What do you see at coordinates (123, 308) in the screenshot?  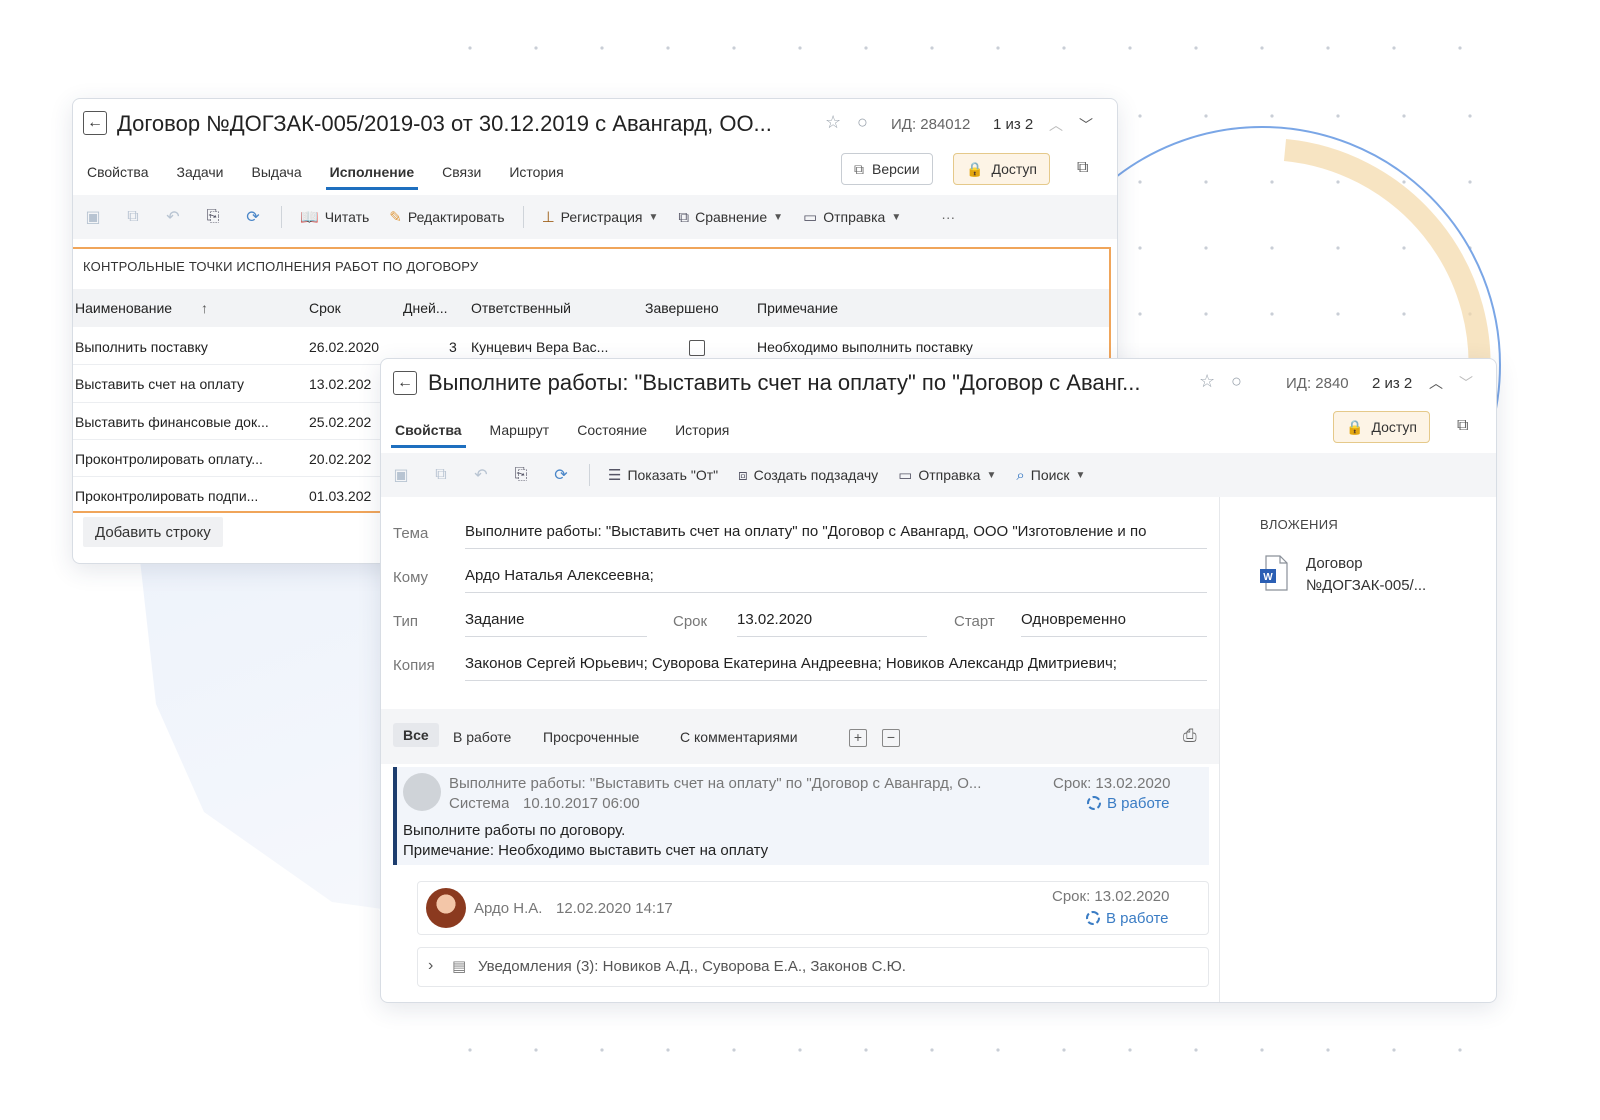 I see `col-name-header: Наименование` at bounding box center [123, 308].